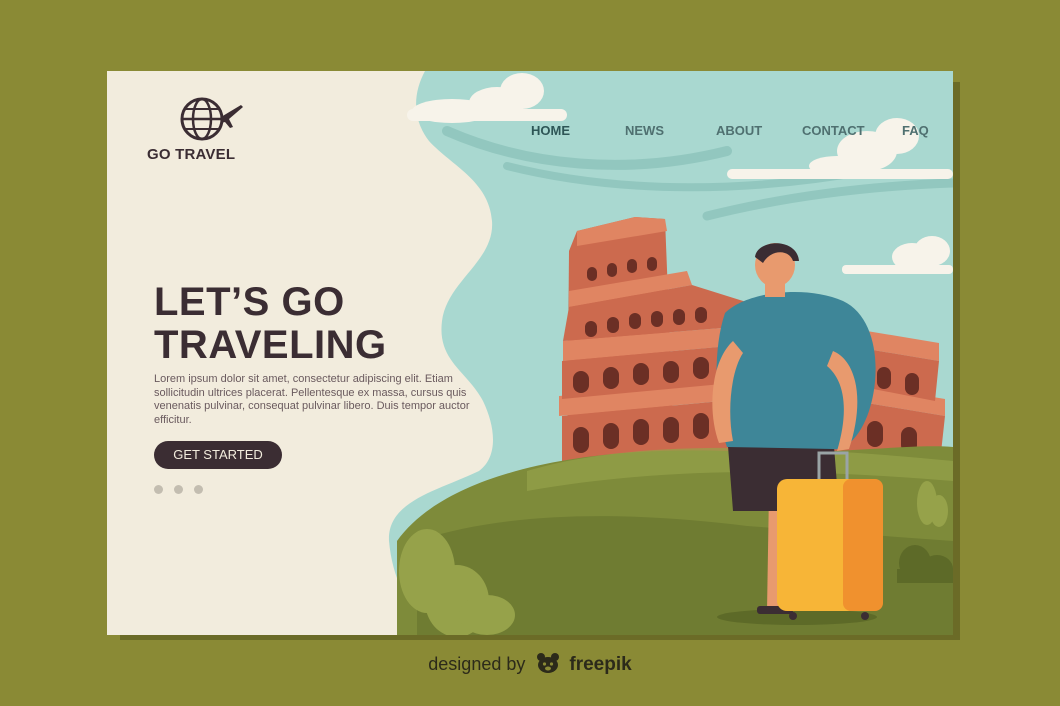 The width and height of the screenshot is (1060, 706). I want to click on hero-headline: LET’S GO TRAVELING, so click(304, 324).